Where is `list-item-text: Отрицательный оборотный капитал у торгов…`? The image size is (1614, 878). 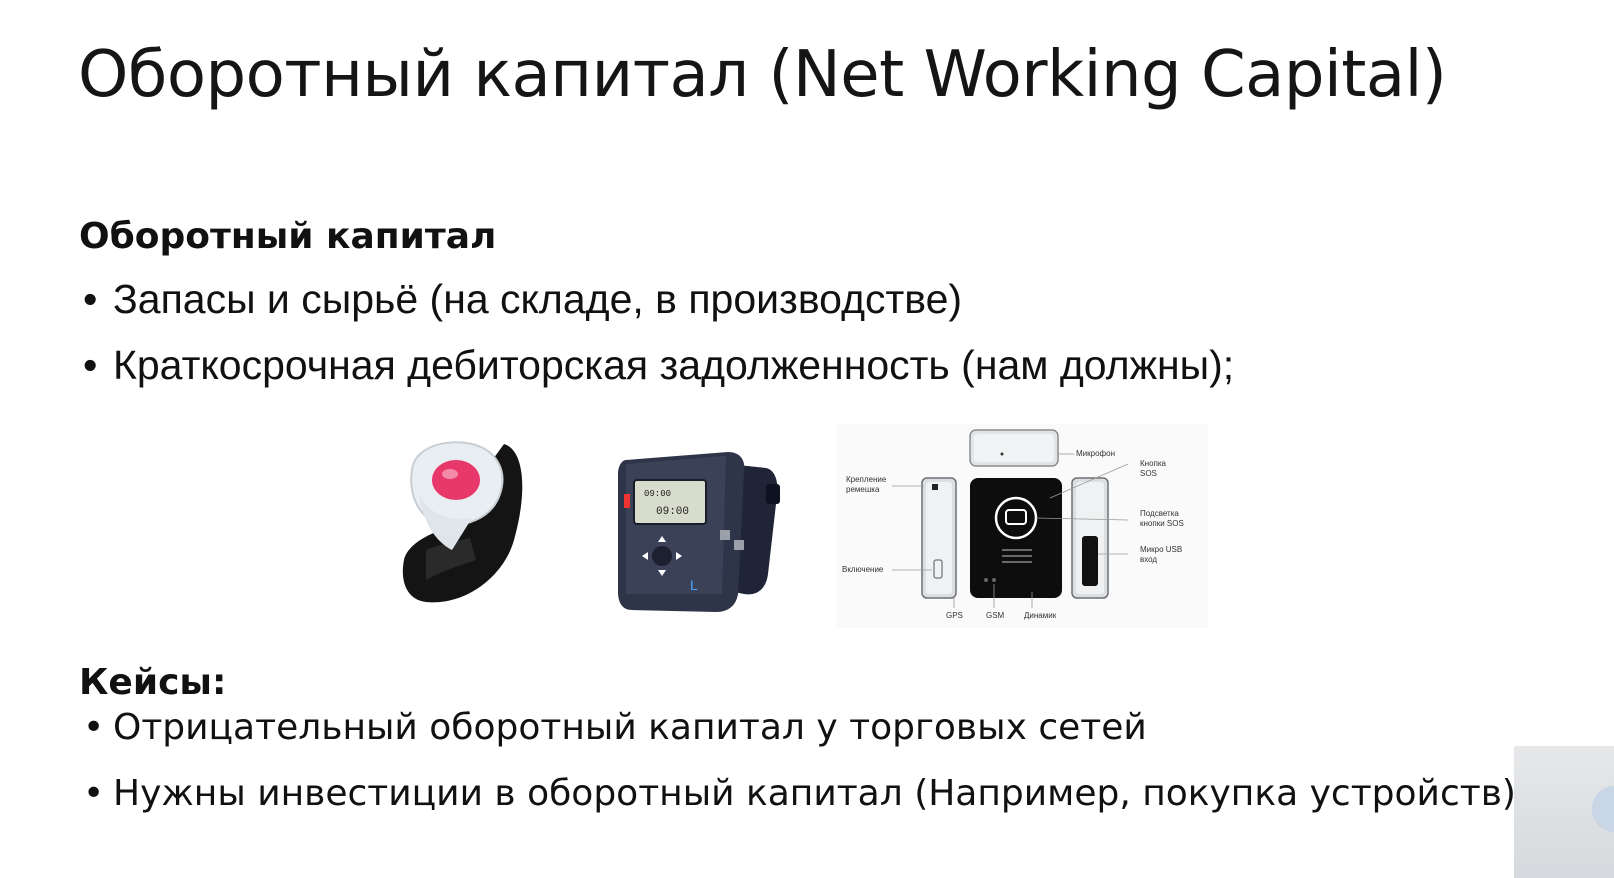
list-item-text: Отрицательный оборотный капитал у торгов… is located at coordinates (630, 727).